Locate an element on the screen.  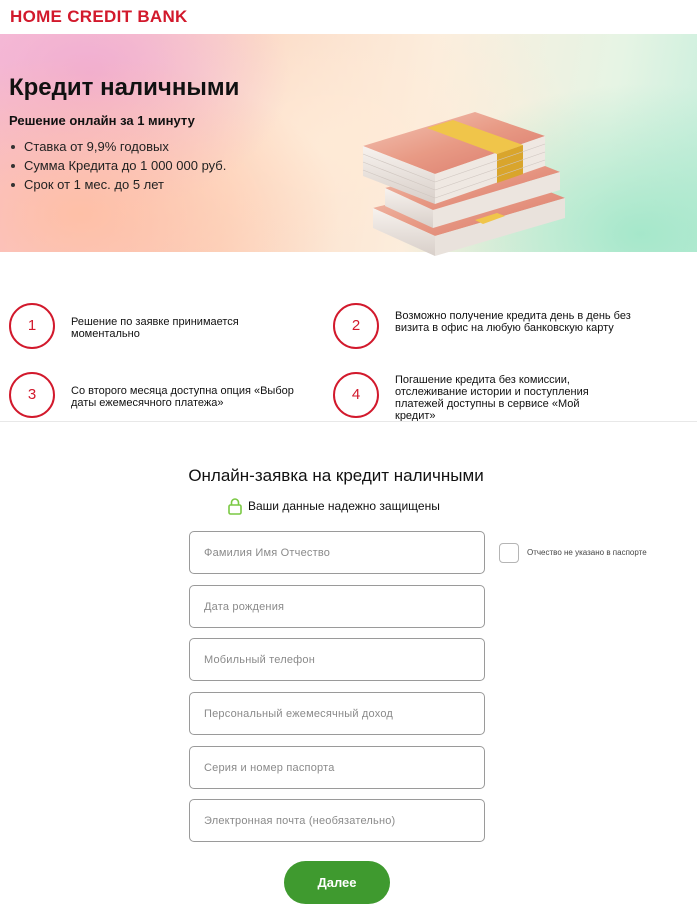
hero-title: Кредит наличными is located at coordinates (124, 87).